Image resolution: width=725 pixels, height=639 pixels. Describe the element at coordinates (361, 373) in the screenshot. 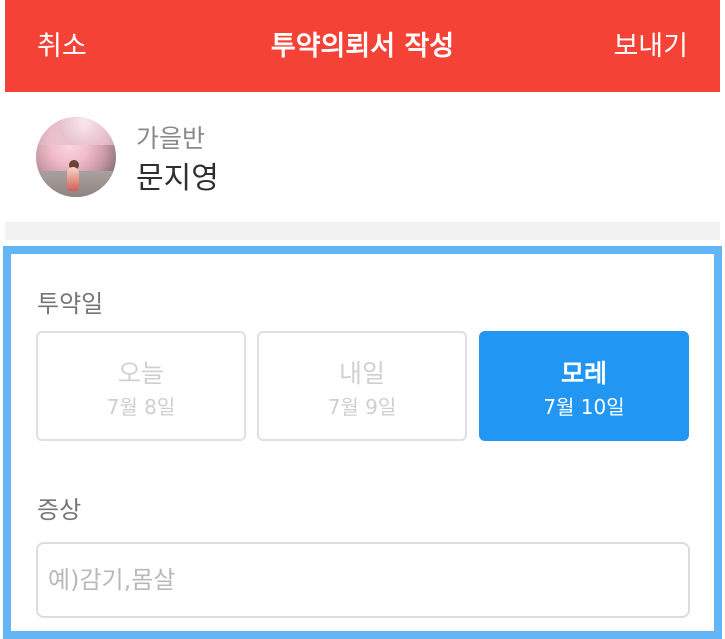

I see `date-option-day: 내일` at that location.